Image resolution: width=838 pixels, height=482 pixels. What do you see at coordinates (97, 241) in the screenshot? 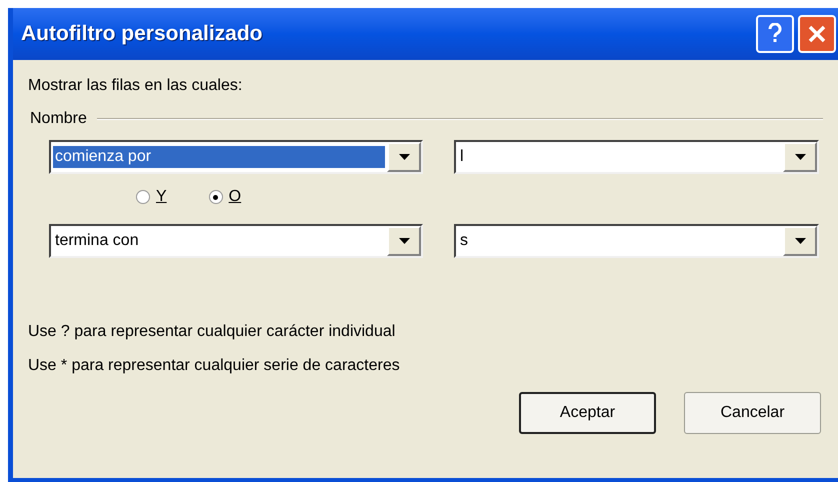
I see `combo-value: termina con` at bounding box center [97, 241].